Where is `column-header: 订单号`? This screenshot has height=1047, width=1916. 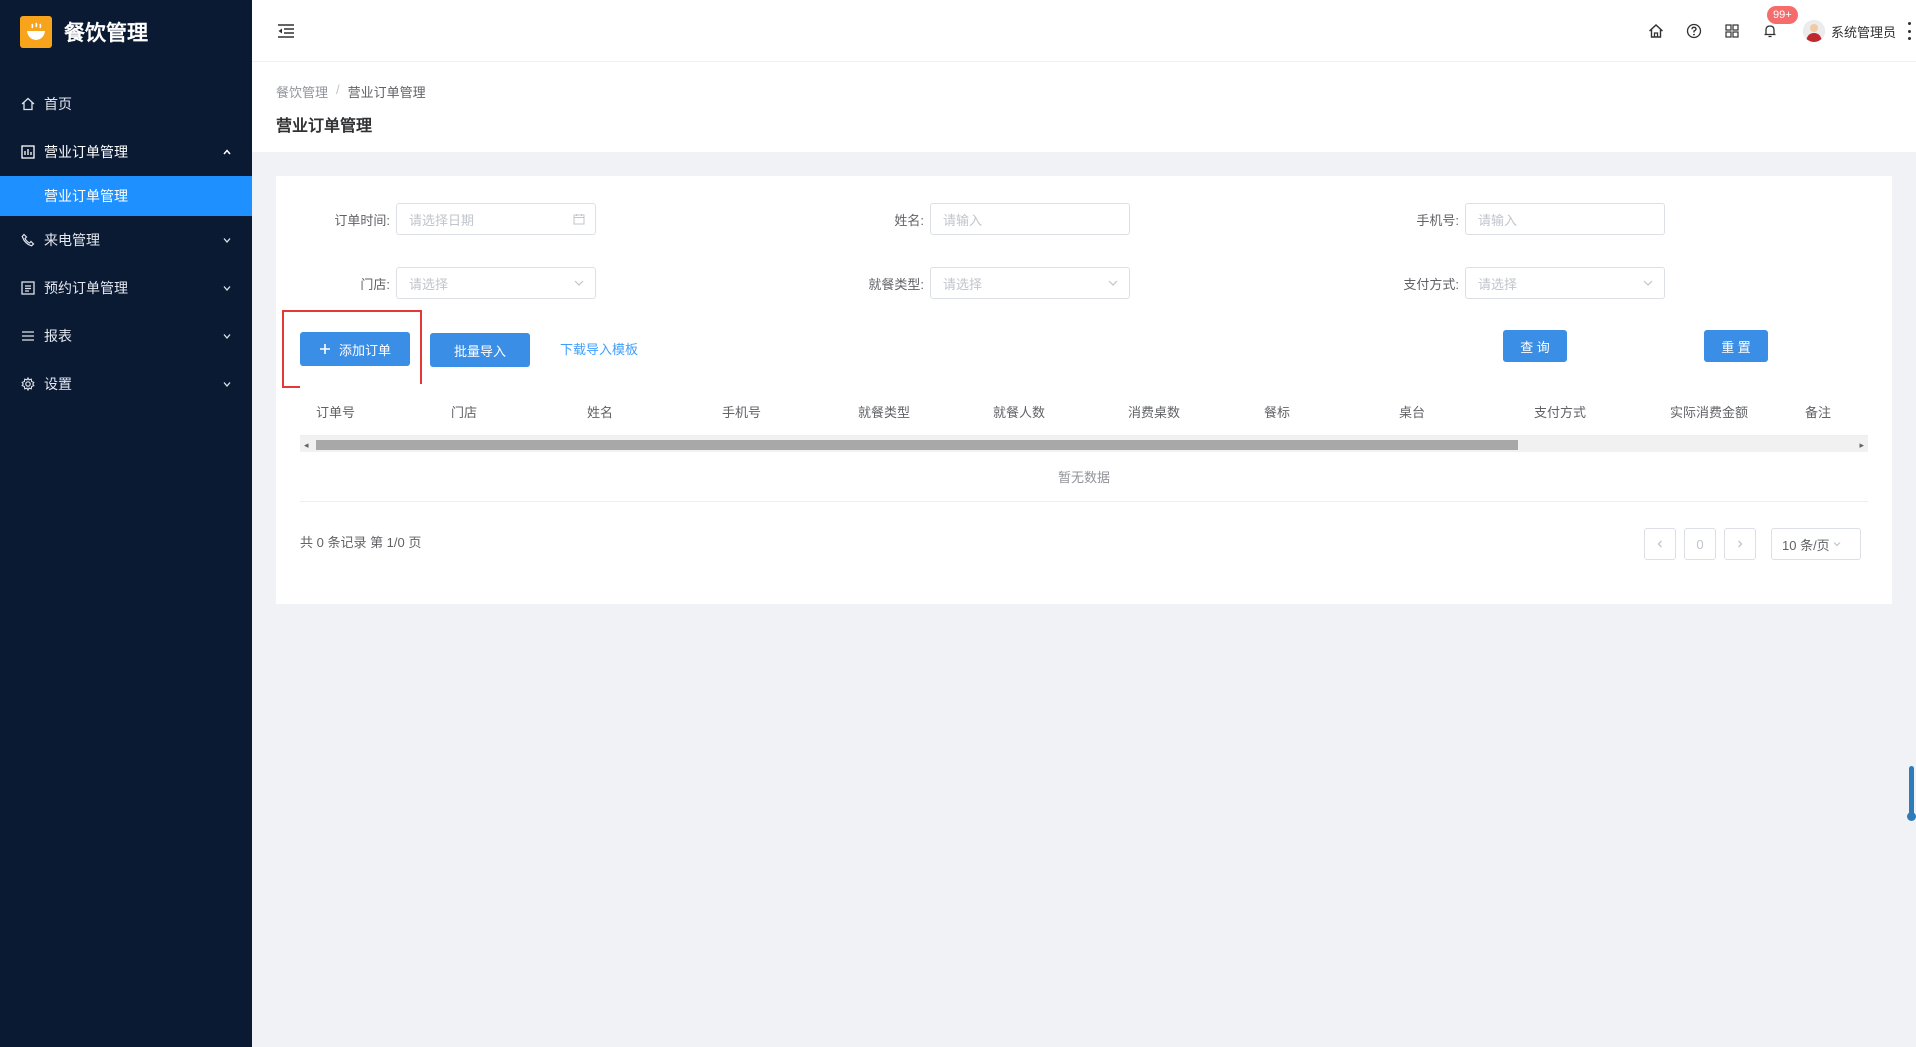
column-header: 订单号 is located at coordinates (336, 412).